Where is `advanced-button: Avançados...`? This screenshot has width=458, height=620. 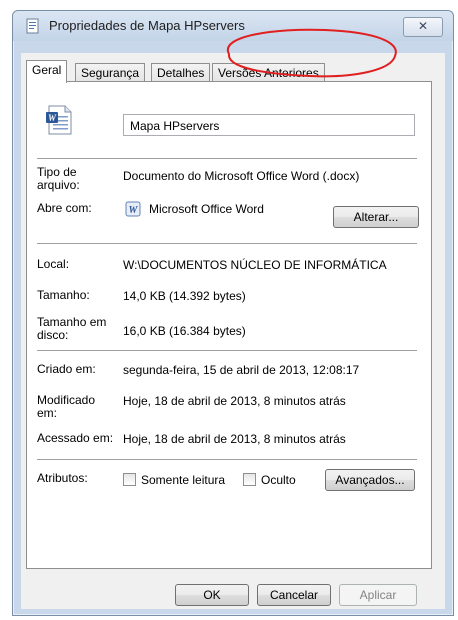 advanced-button: Avançados... is located at coordinates (370, 480).